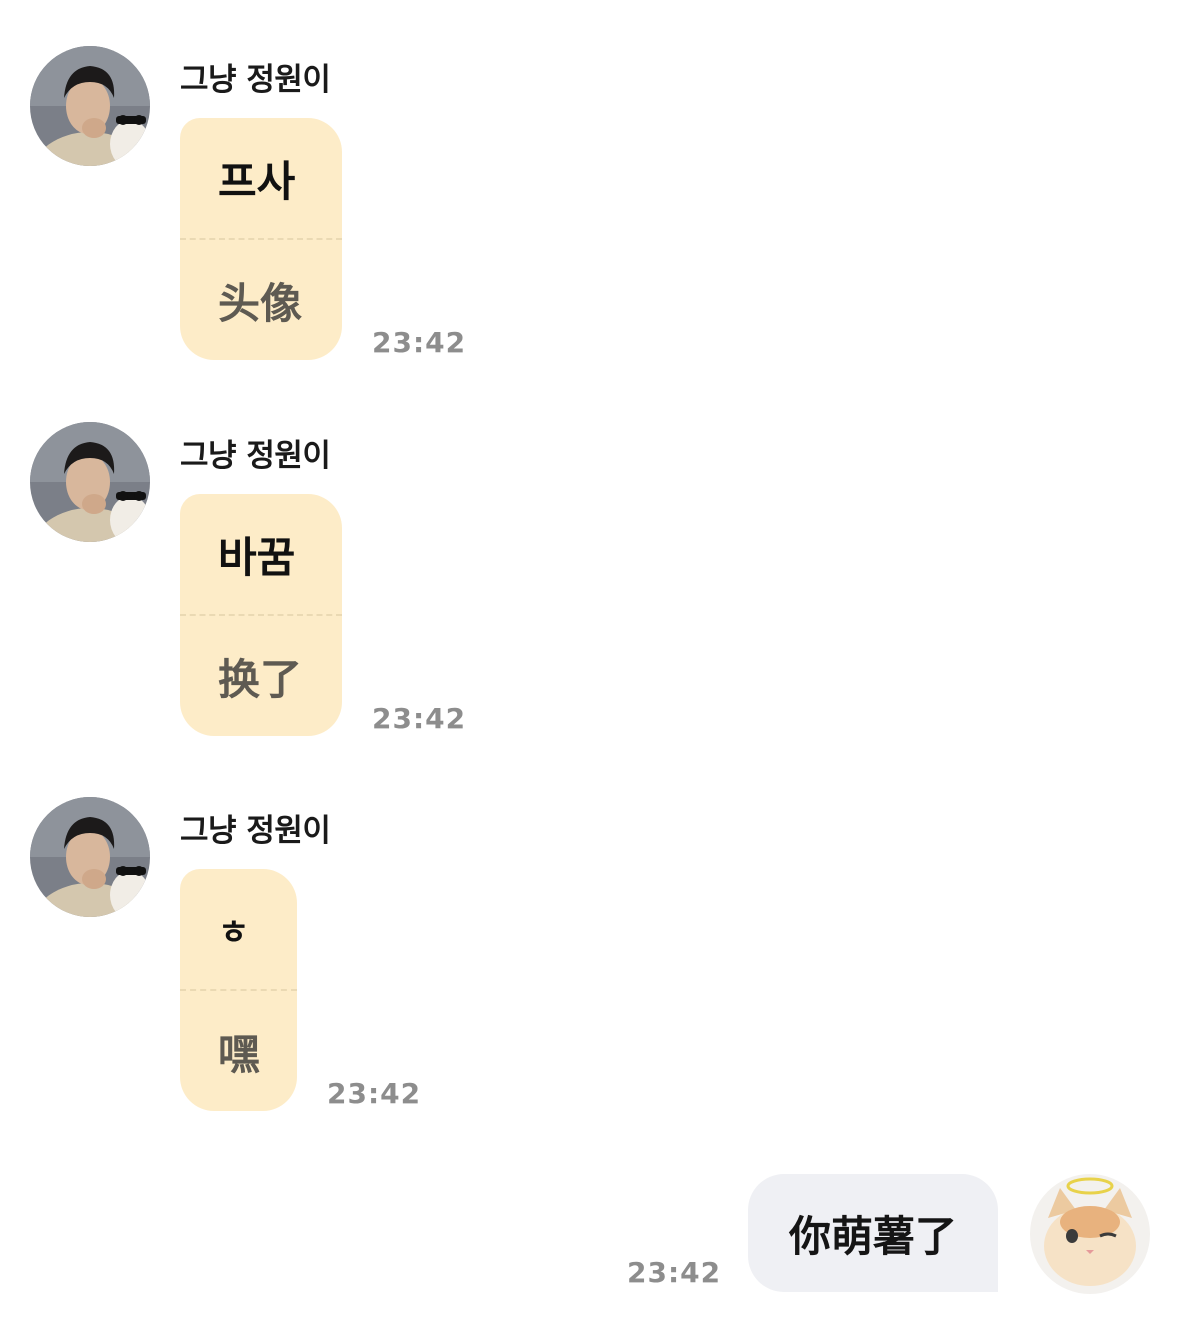 Image resolution: width=1179 pixels, height=1326 pixels. I want to click on outgoing-message: 23:42 你萌薯了, so click(589, 1239).